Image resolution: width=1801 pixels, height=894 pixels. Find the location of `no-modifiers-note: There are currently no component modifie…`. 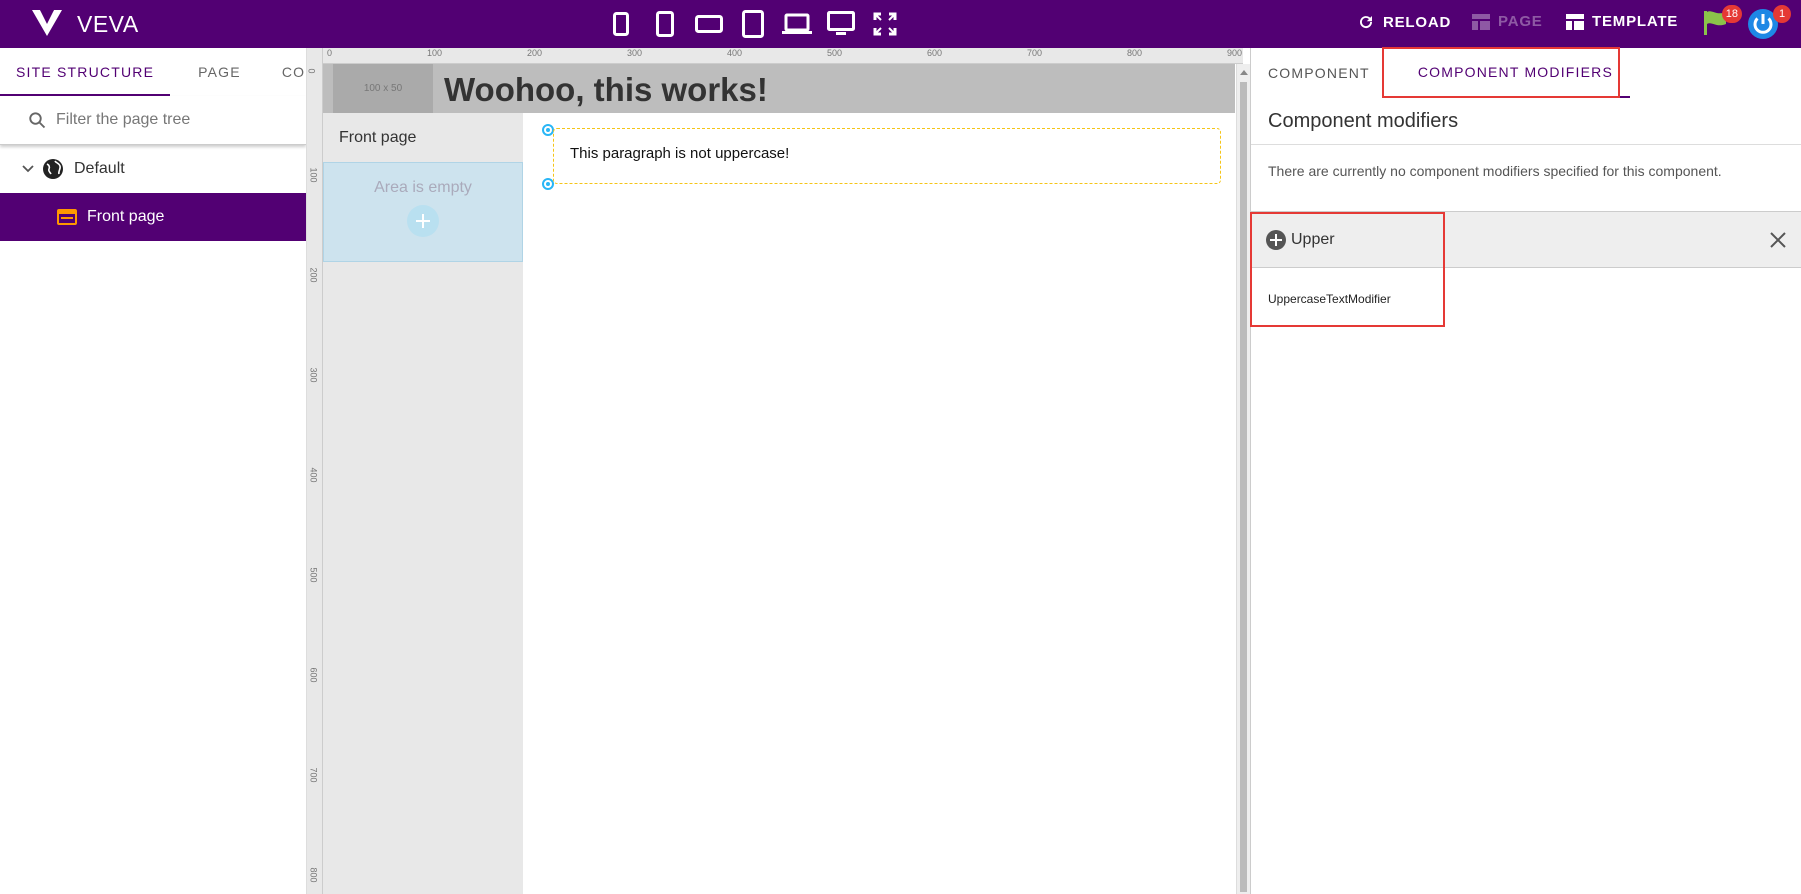

no-modifiers-note: There are currently no component modifie… is located at coordinates (1495, 171).